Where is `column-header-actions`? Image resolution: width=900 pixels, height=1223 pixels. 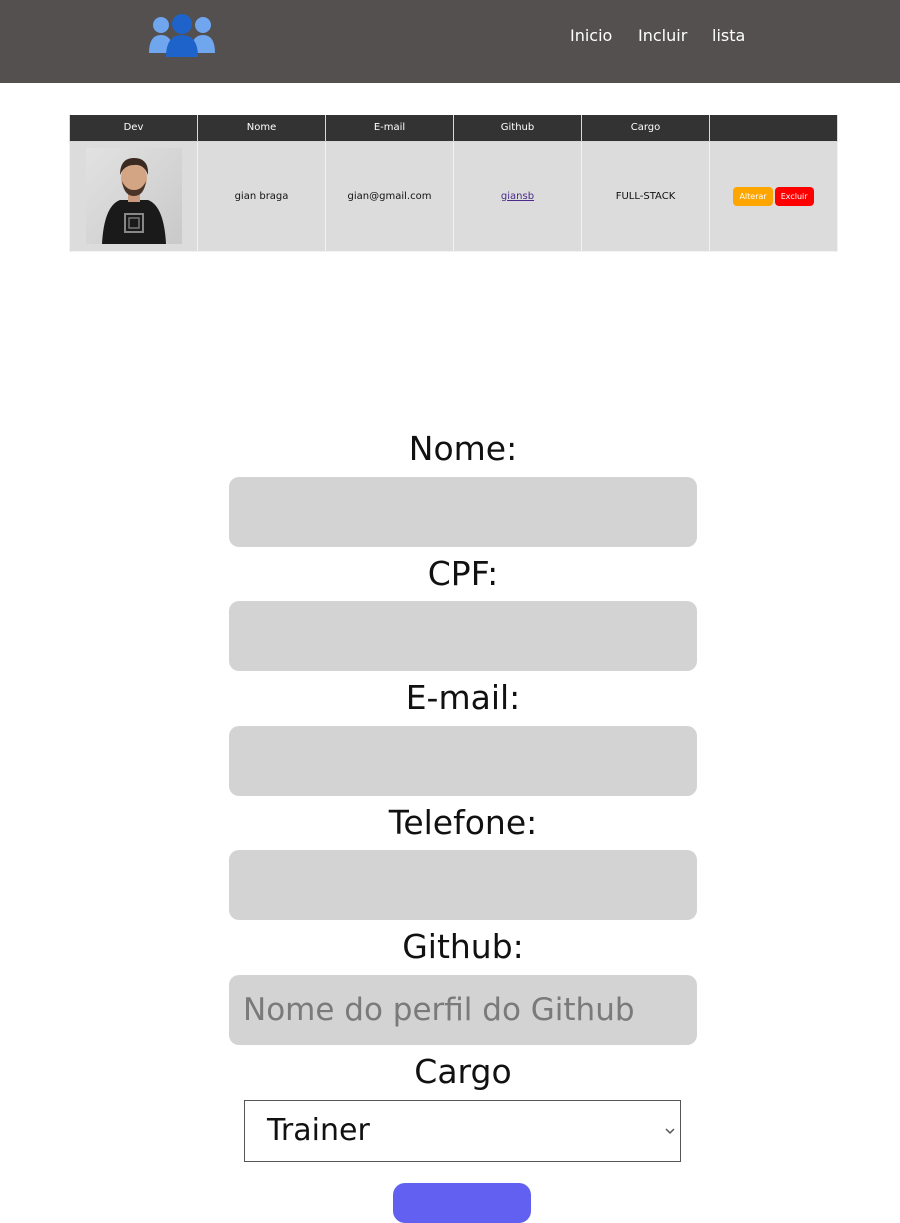 column-header-actions is located at coordinates (773, 128).